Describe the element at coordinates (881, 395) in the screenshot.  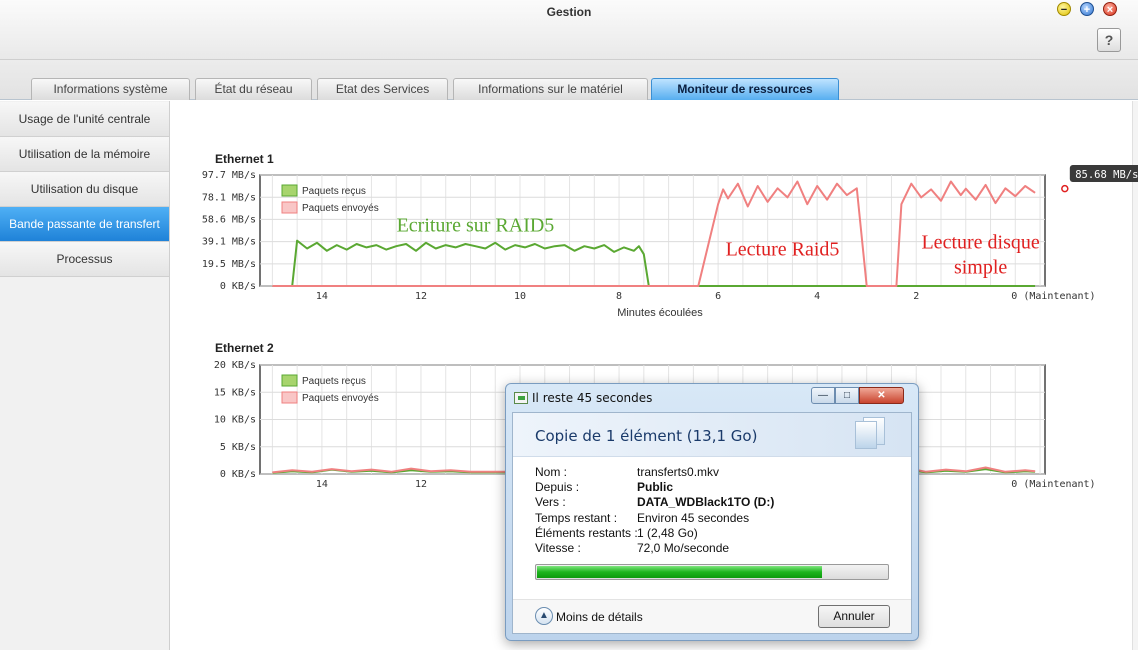
I see `dialog-close-button: ✕` at that location.